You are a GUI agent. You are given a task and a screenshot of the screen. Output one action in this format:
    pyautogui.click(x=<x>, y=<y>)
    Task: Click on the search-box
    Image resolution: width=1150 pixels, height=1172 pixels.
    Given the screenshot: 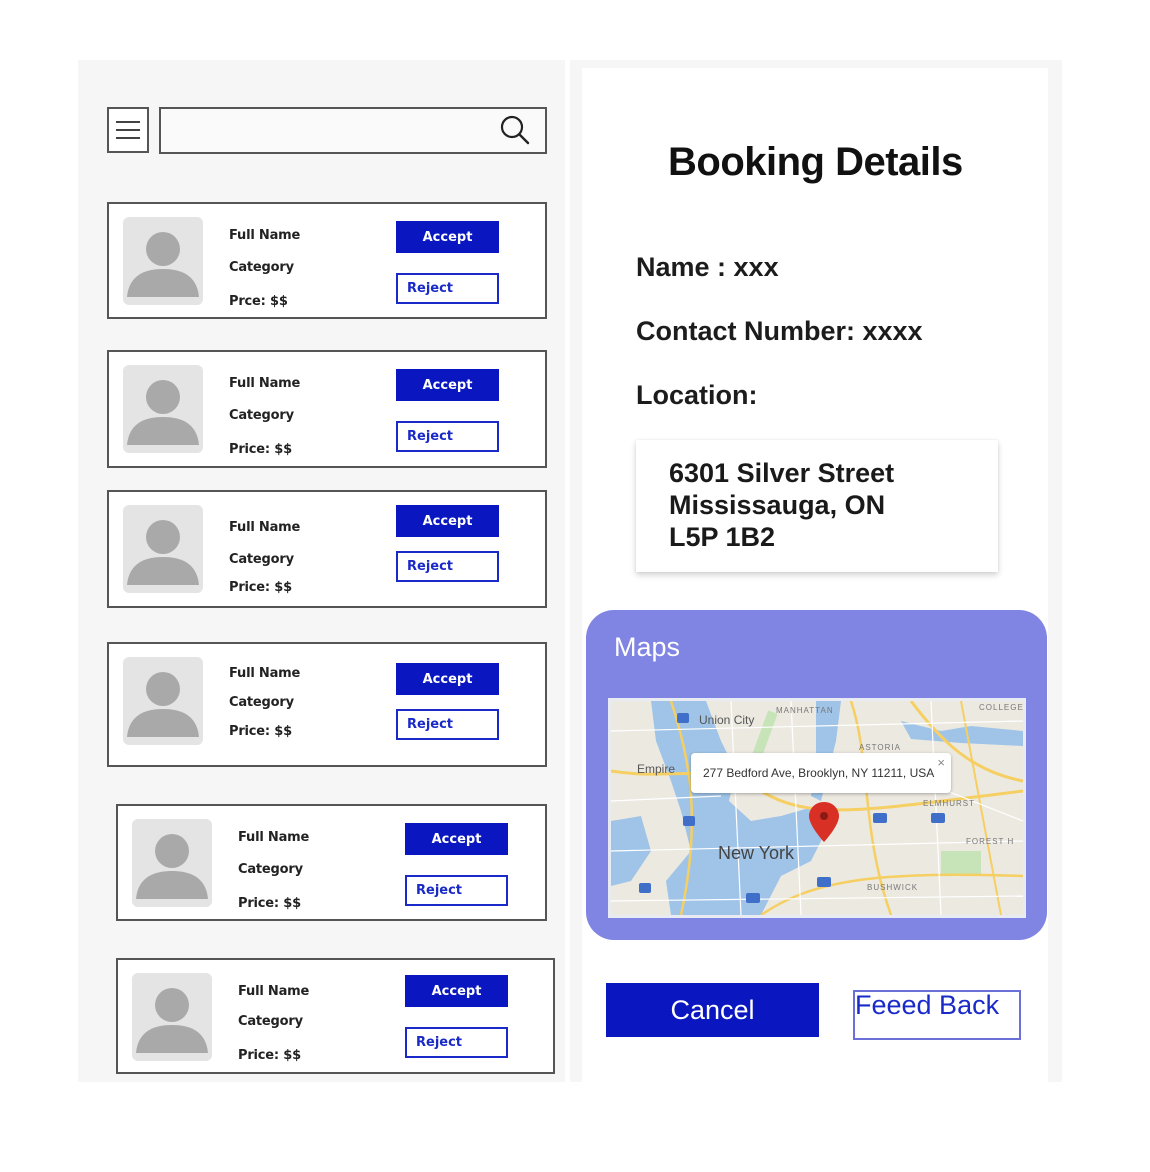 What is the action you would take?
    pyautogui.click(x=353, y=130)
    